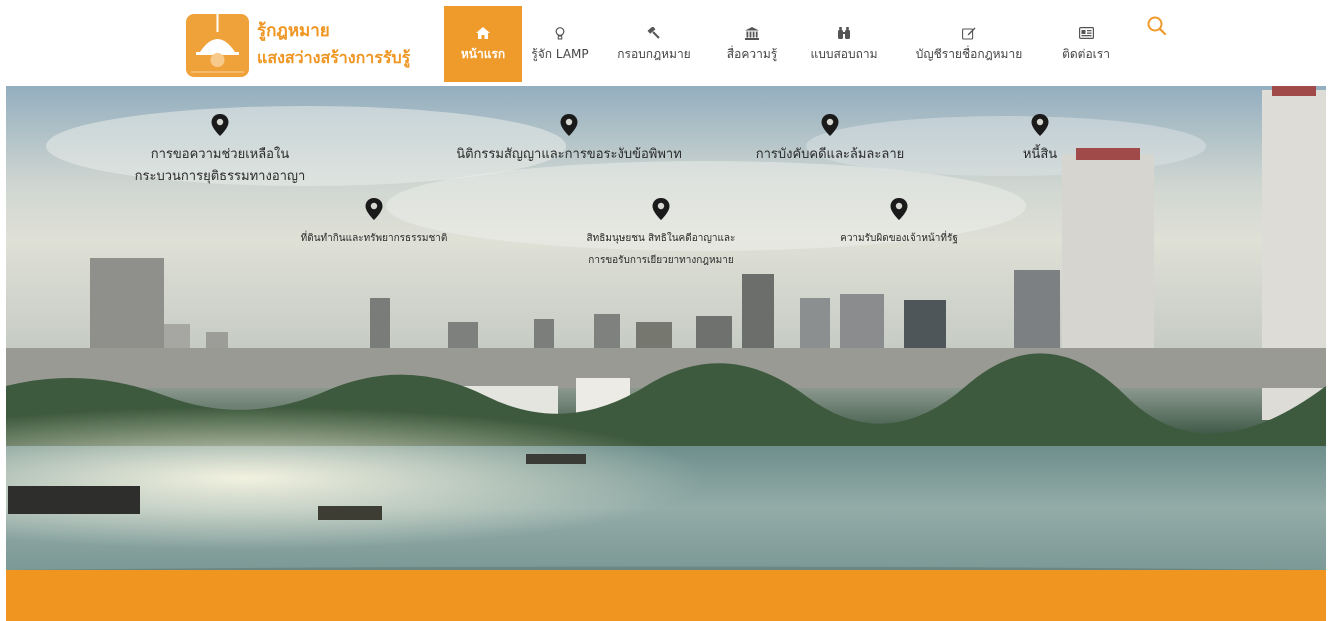 The image size is (1332, 621). Describe the element at coordinates (844, 33) in the screenshot. I see `binoculars-icon` at that location.